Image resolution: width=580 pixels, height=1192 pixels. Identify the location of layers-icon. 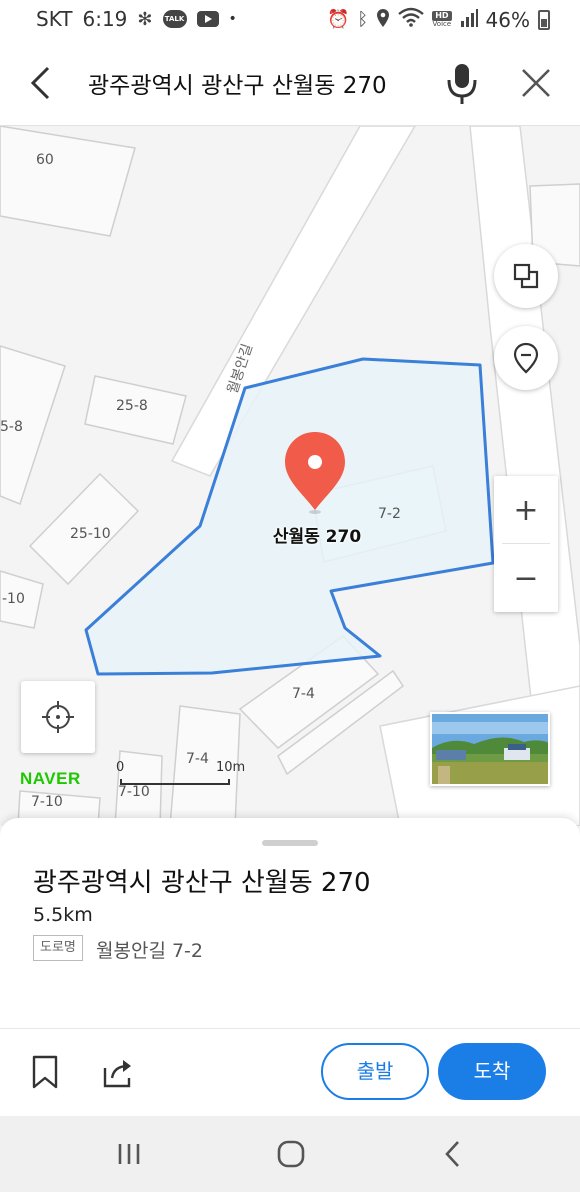
(526, 276).